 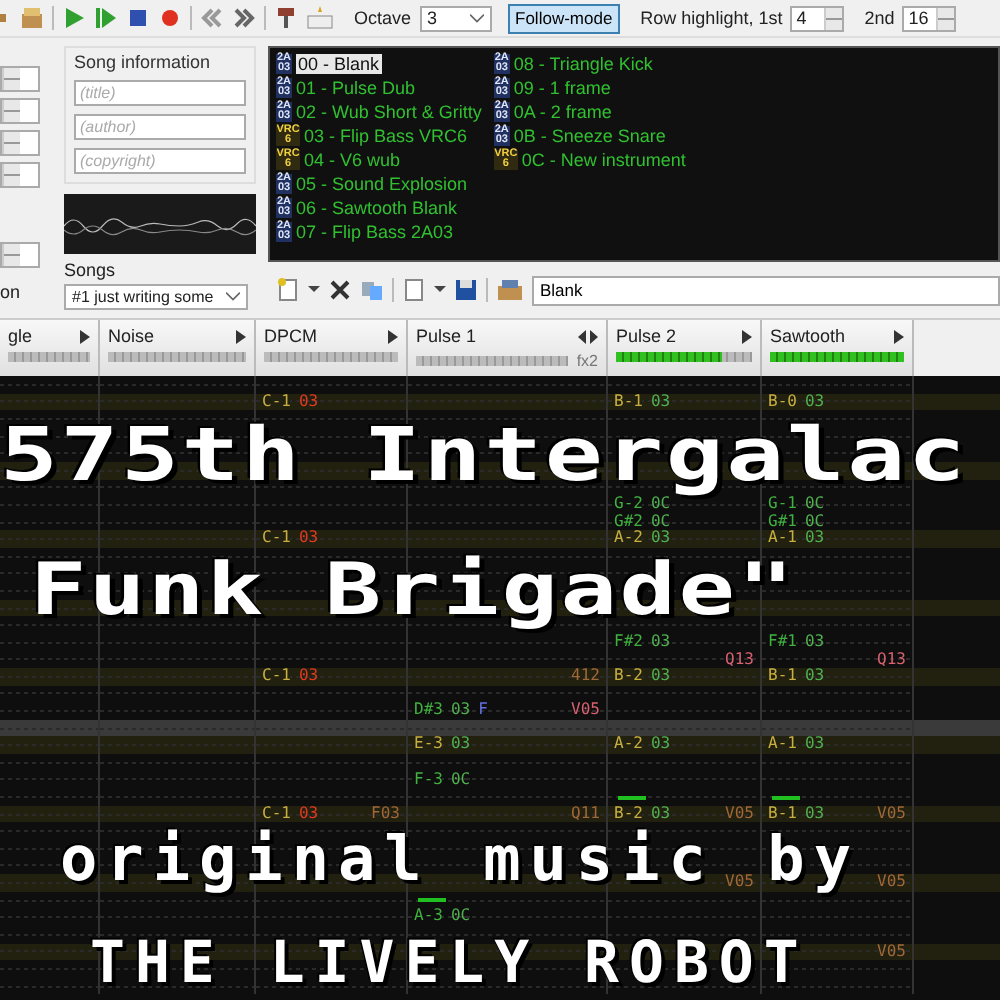 I want to click on note-text: B-1, so click(x=782, y=677).